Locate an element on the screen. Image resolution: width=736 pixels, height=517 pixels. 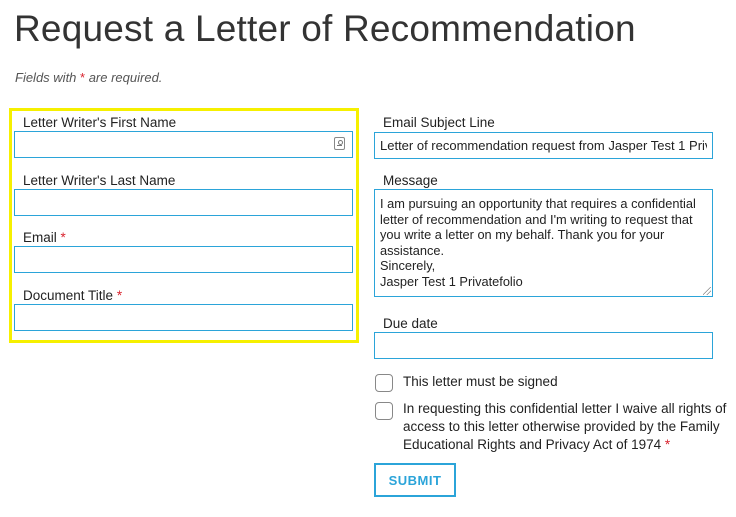
message-label: Message is located at coordinates (410, 180).